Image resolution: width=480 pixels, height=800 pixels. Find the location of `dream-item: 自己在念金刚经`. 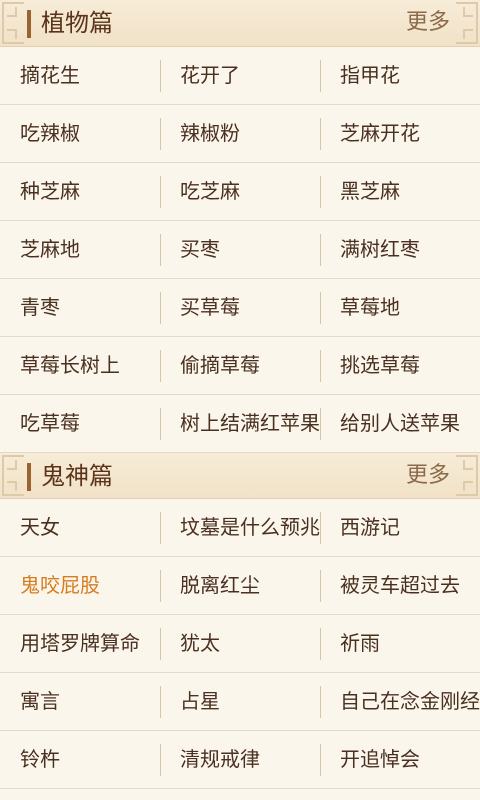

dream-item: 自己在念金刚经 is located at coordinates (400, 701).